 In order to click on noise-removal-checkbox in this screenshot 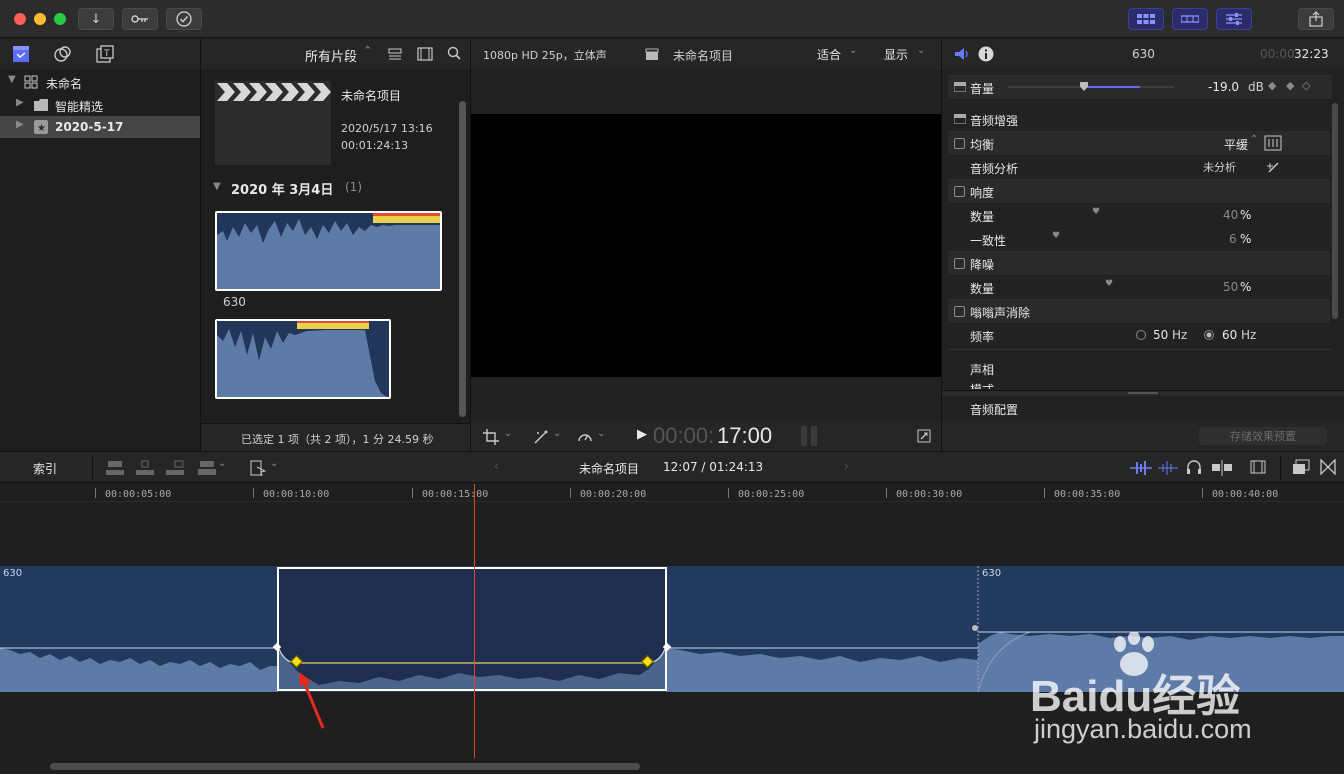, I will do `click(959, 263)`.